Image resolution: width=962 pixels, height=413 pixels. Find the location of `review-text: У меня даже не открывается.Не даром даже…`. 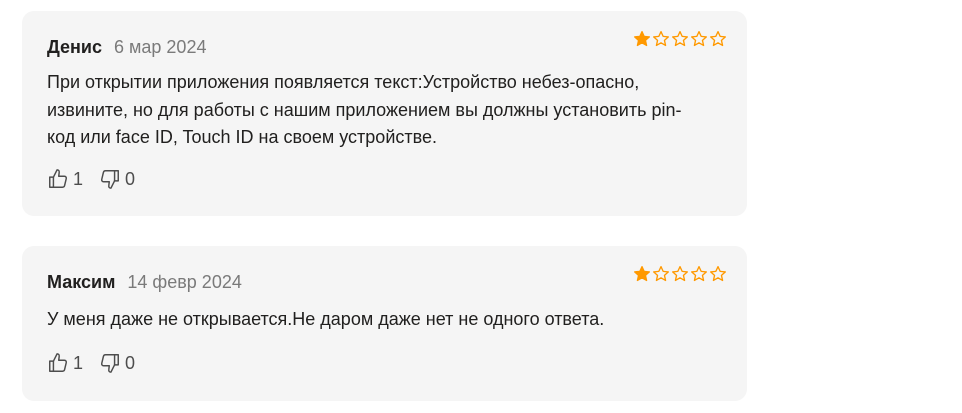

review-text: У меня даже не открывается.Не даром даже… is located at coordinates (367, 320).